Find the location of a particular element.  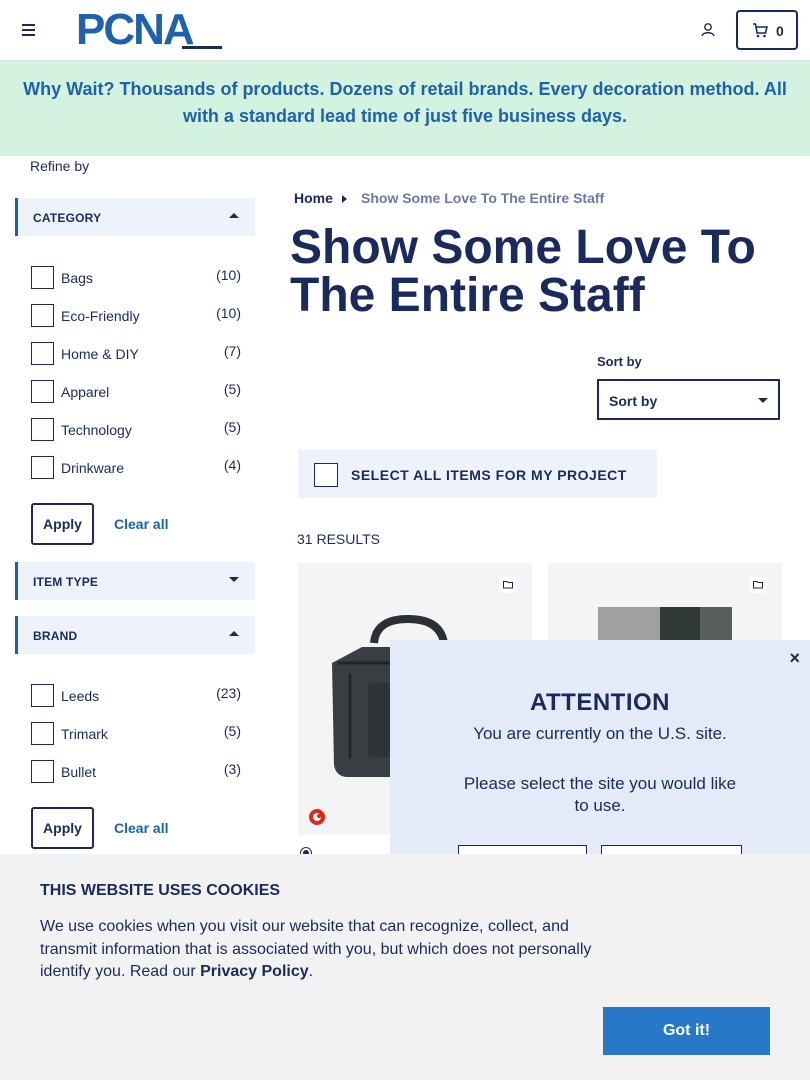

category-option-eco-friendly: Eco-Friendly (10) is located at coordinates (138, 313).